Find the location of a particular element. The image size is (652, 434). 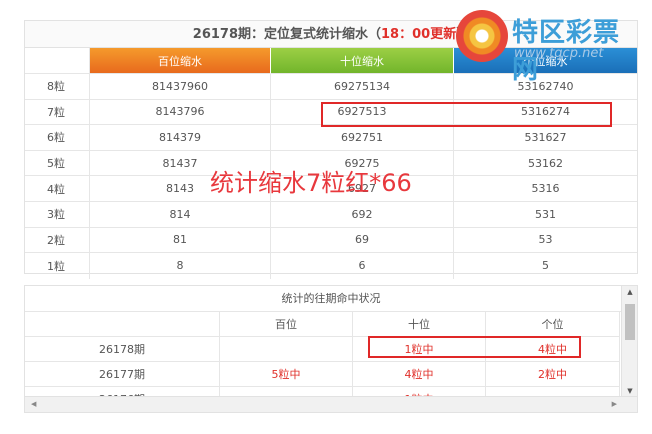

history-row: 26177期 5粒中 4粒中 2粒中 is located at coordinates (331, 374).